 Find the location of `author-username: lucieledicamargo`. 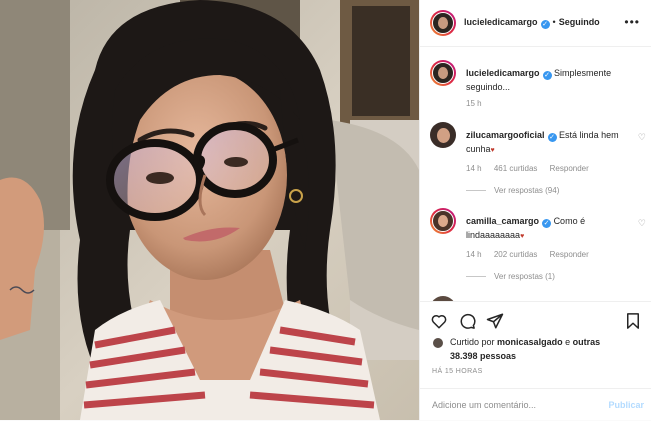

author-username: lucieledicamargo is located at coordinates (501, 22).